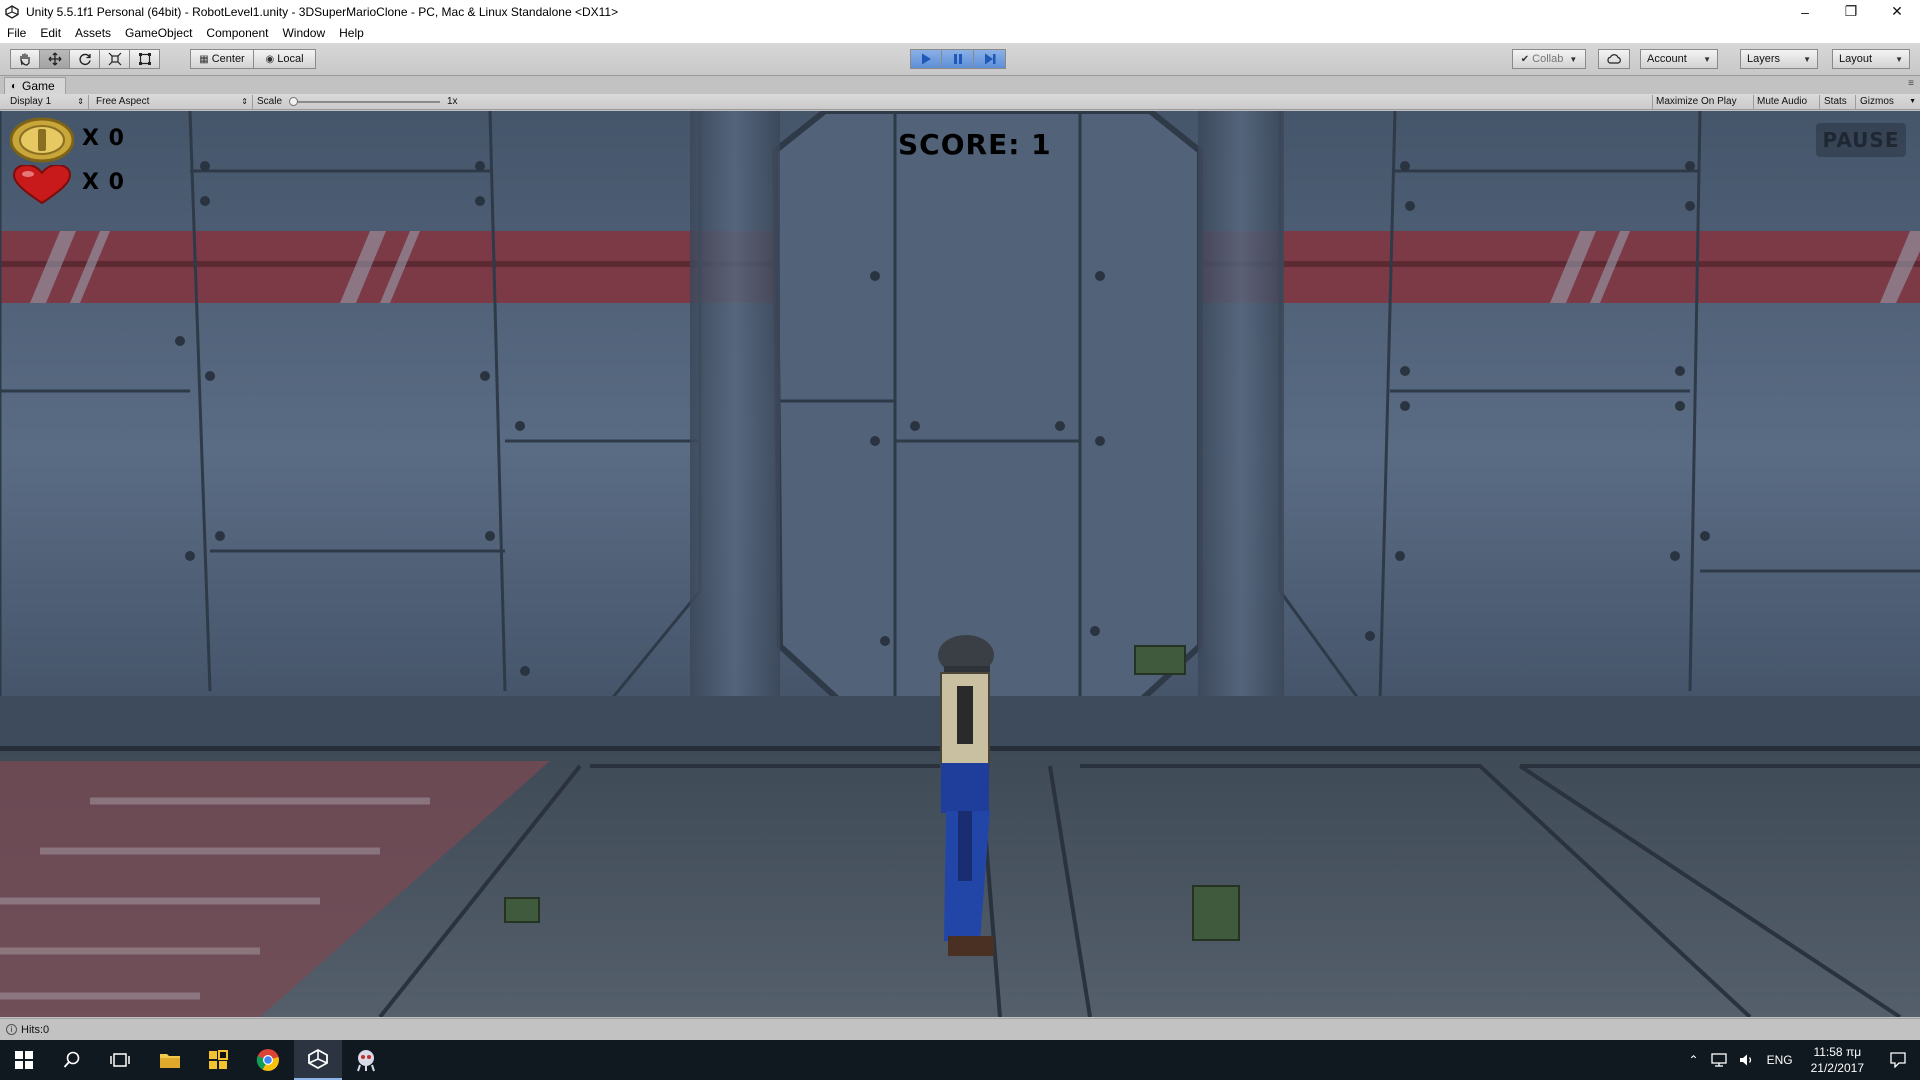  What do you see at coordinates (990, 59) in the screenshot?
I see `step-icon` at bounding box center [990, 59].